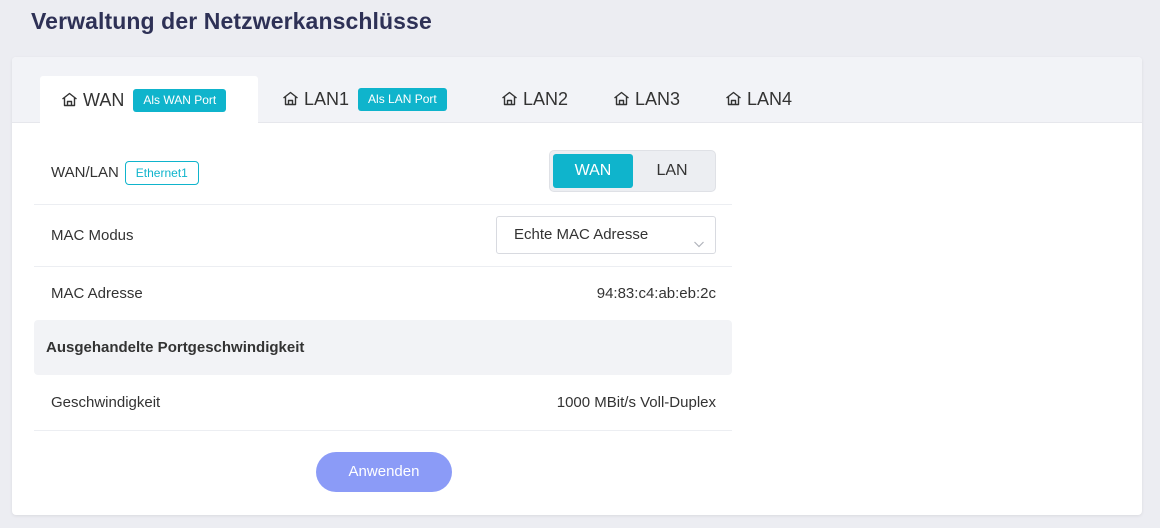 Image resolution: width=1160 pixels, height=528 pixels. What do you see at coordinates (384, 472) in the screenshot?
I see `apply-button: Anwenden` at bounding box center [384, 472].